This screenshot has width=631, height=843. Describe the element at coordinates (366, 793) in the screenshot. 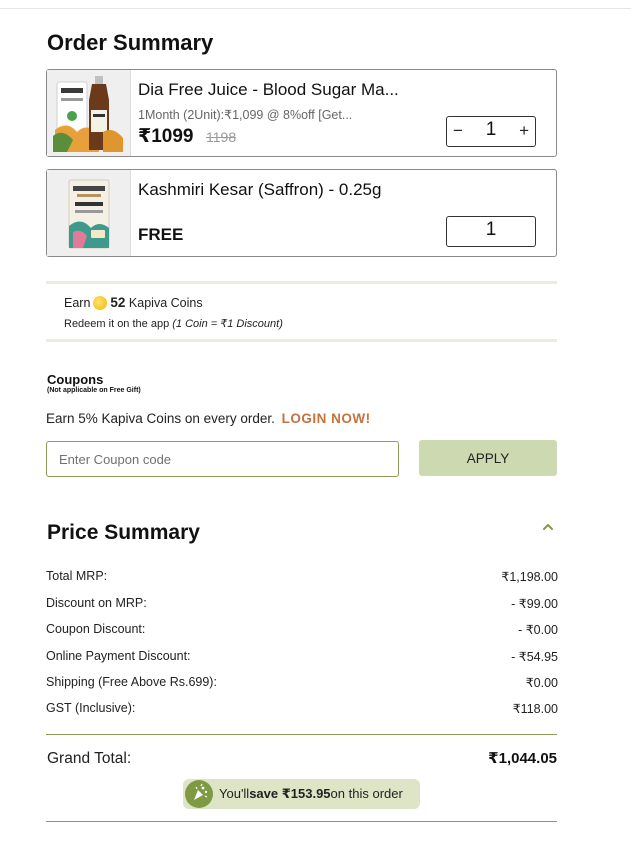

I see `savings-suffix: on this order` at that location.